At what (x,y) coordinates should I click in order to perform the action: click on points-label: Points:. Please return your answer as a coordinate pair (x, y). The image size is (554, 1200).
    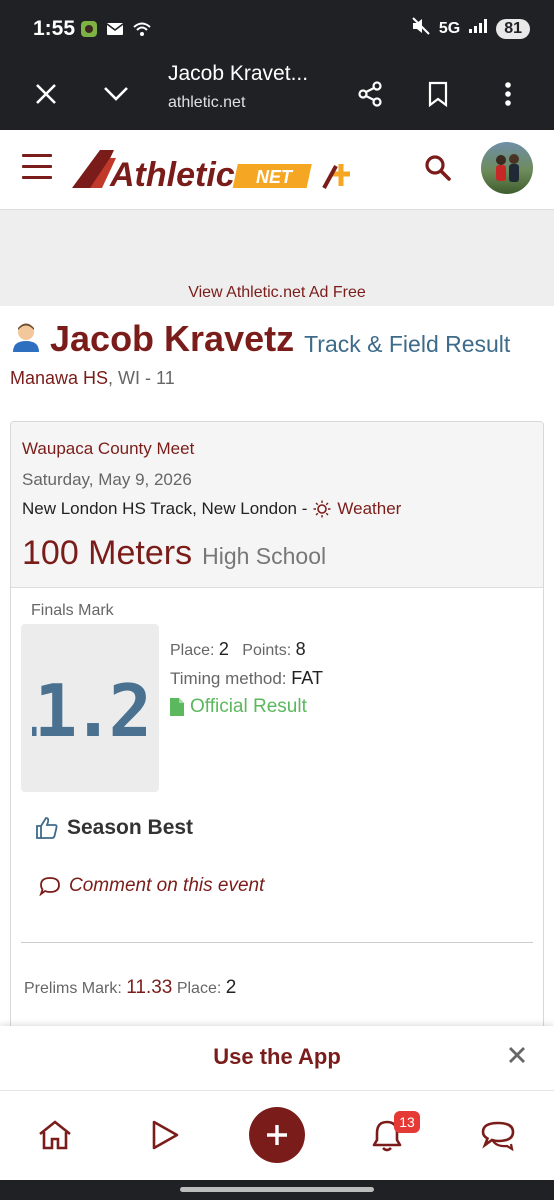
    Looking at the image, I should click on (267, 650).